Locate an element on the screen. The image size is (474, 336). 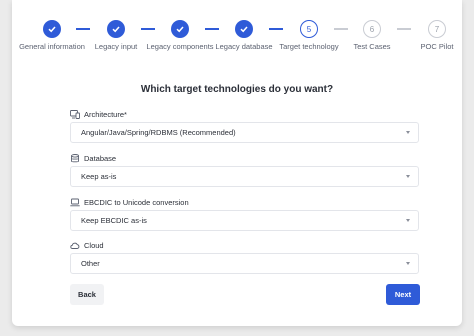
step-6-pending: 6 is located at coordinates (372, 29).